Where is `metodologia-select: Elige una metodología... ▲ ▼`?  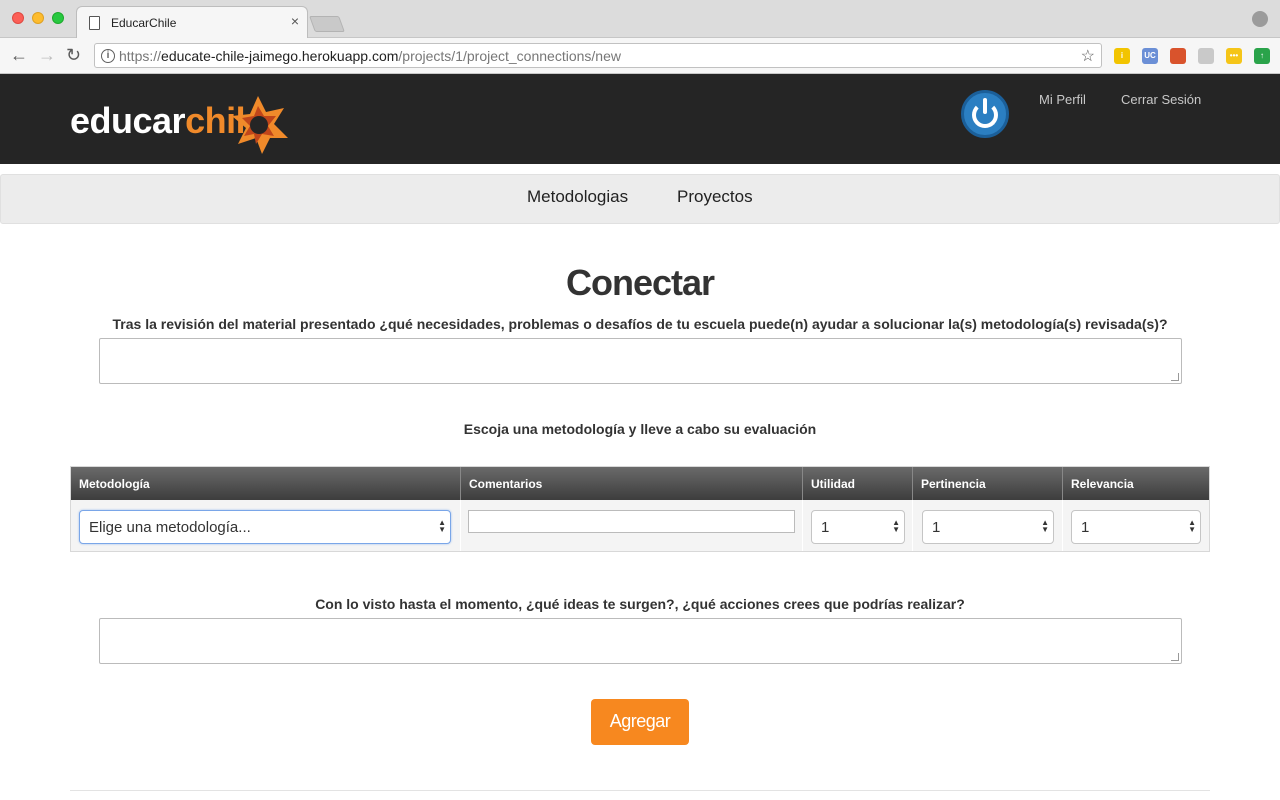
metodologia-select: Elige una metodología... ▲ ▼ is located at coordinates (265, 527).